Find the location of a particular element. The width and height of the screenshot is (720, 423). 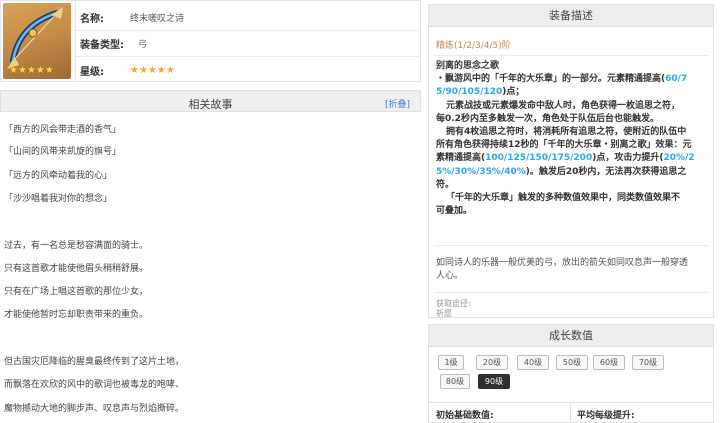

flavor-line: 人心。 is located at coordinates (450, 276).